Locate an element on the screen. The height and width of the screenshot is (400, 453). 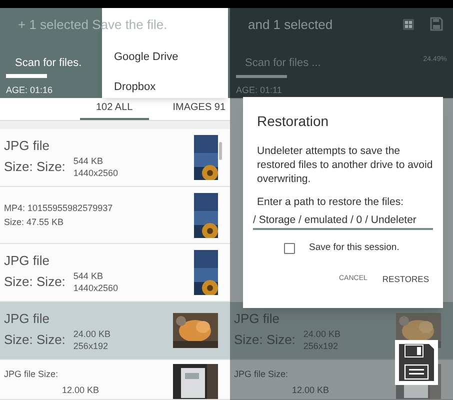
tab: 102 ALL is located at coordinates (114, 109).